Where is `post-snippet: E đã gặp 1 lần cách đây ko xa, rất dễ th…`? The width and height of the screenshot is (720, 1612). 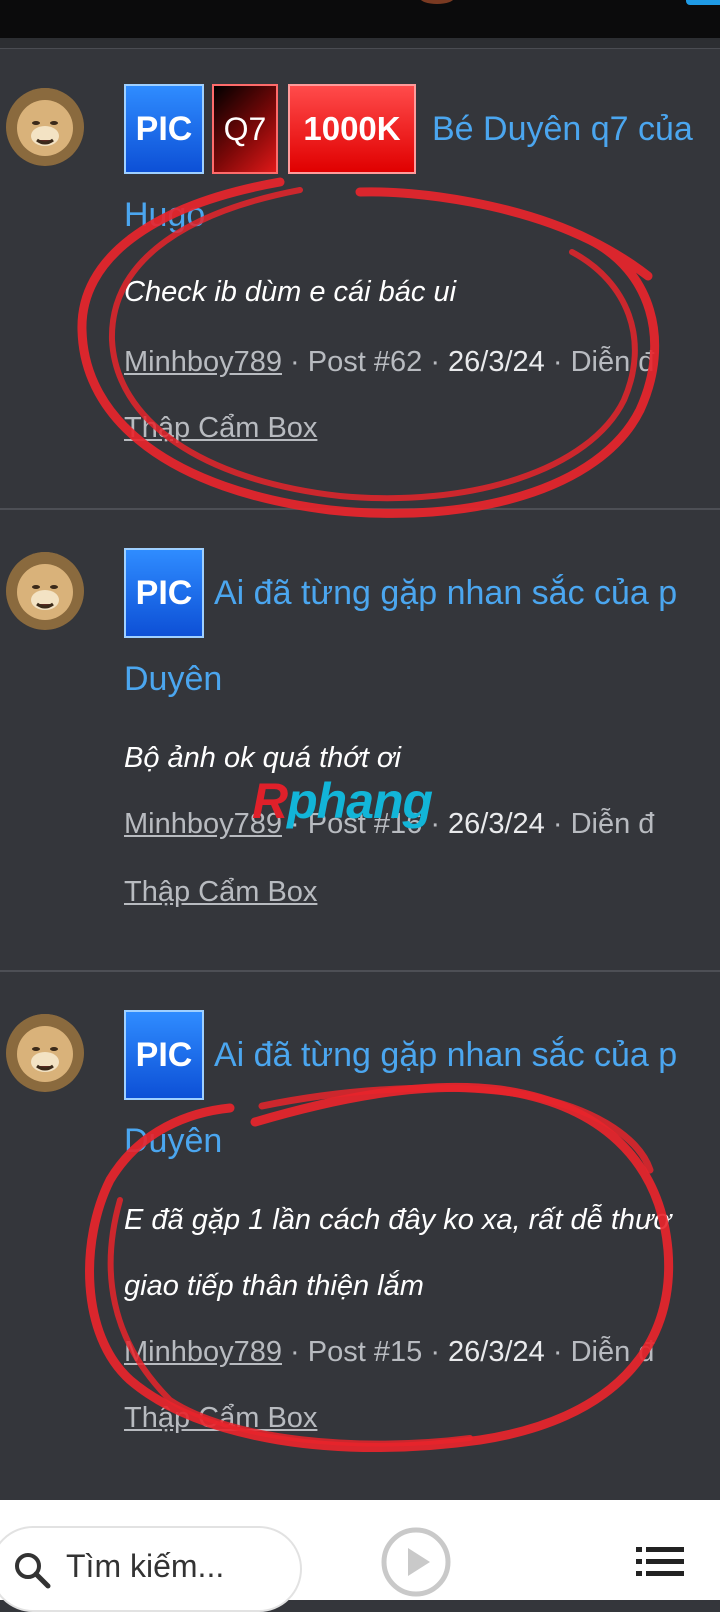
post-snippet: E đã gặp 1 lần cách đây ko xa, rất dễ th… is located at coordinates (397, 1220).